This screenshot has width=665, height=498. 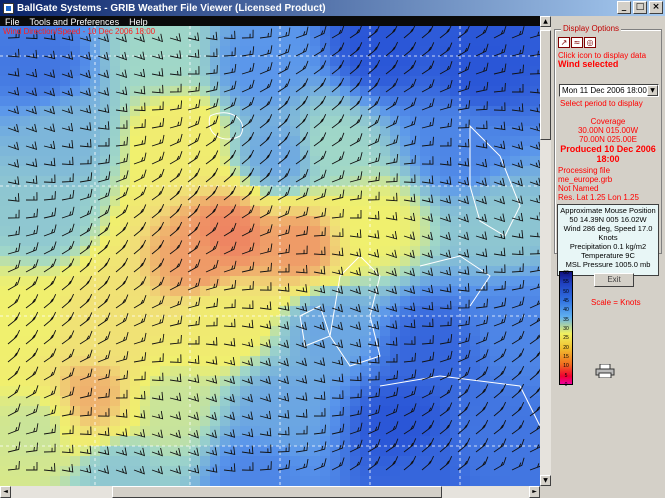 What do you see at coordinates (566, 301) in the screenshot?
I see `scale-tick: 45` at bounding box center [566, 301].